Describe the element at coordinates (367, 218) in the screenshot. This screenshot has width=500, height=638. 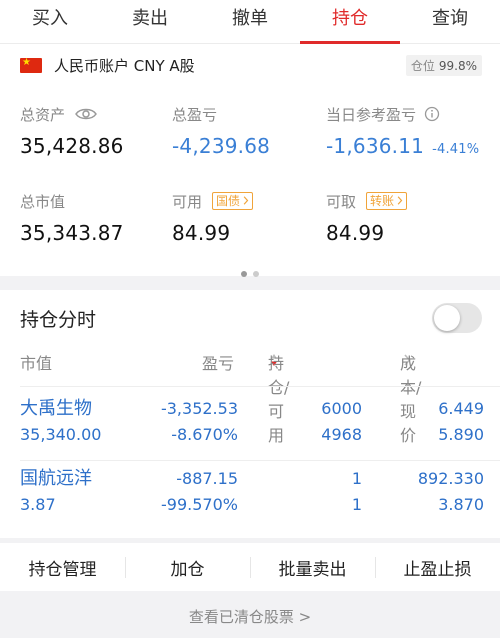
I see `withdrawable-funds: 可取 转账 84.99` at that location.